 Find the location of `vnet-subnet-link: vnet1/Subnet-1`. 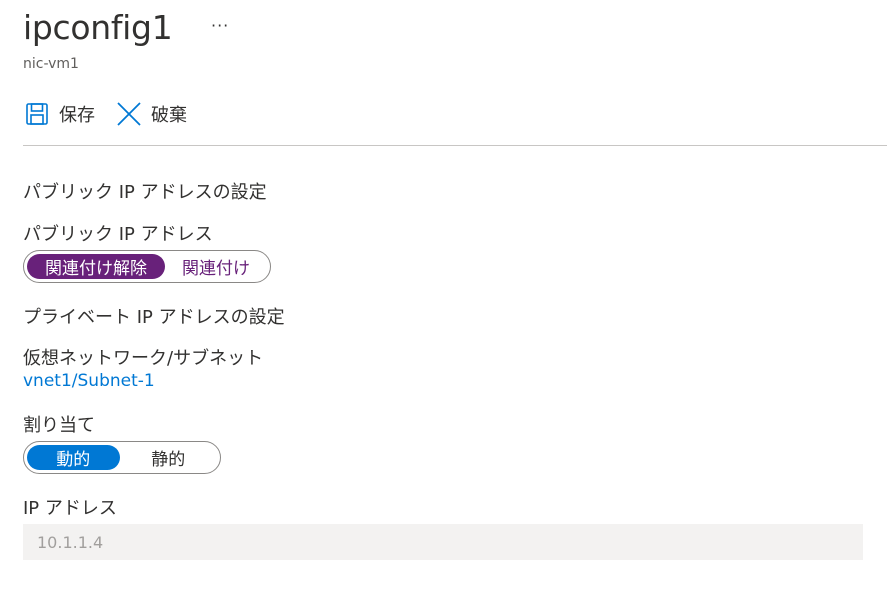

vnet-subnet-link: vnet1/Subnet-1 is located at coordinates (89, 381).